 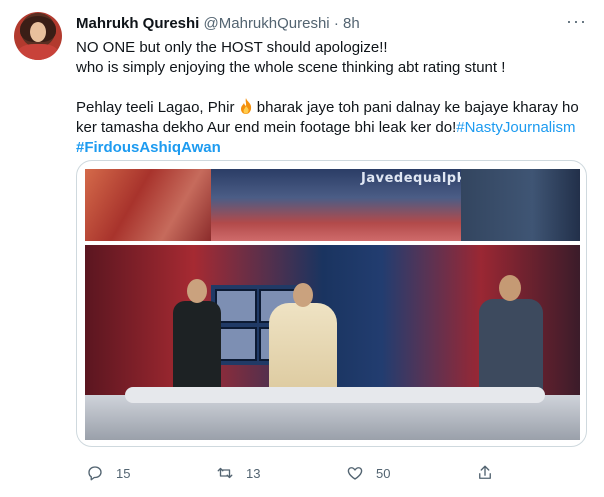 What do you see at coordinates (332, 205) in the screenshot?
I see `media-top-frame: Javedequalpk` at bounding box center [332, 205].